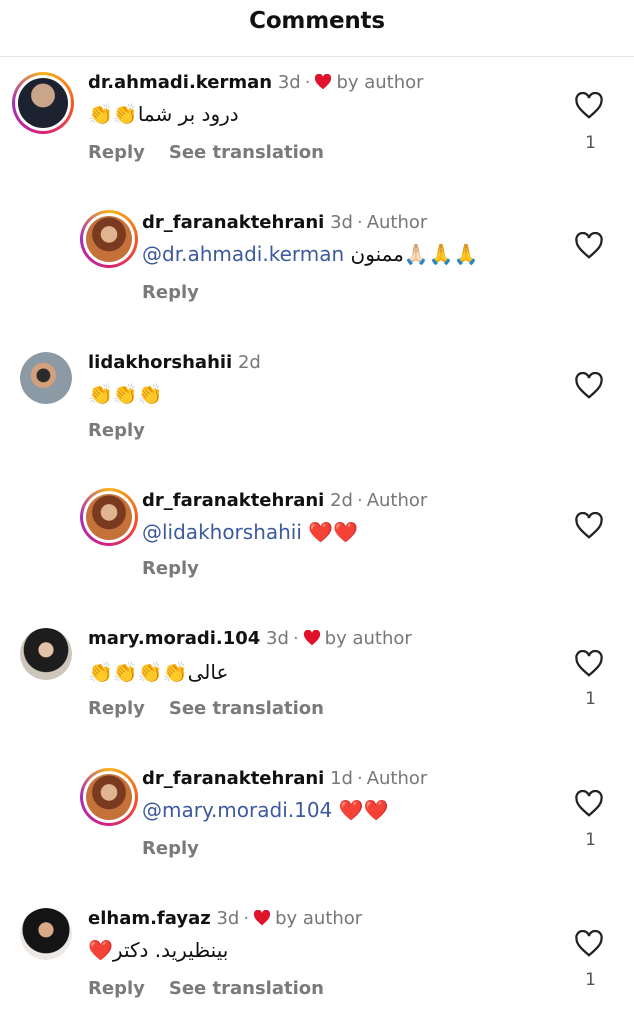  Describe the element at coordinates (341, 778) in the screenshot. I see `timestamp: 1d` at that location.